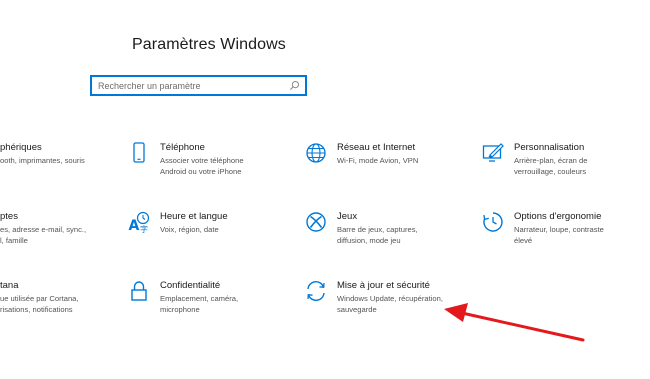 Image resolution: width=650 pixels, height=379 pixels. Describe the element at coordinates (514, 322) in the screenshot. I see `annotation-arrow` at that location.